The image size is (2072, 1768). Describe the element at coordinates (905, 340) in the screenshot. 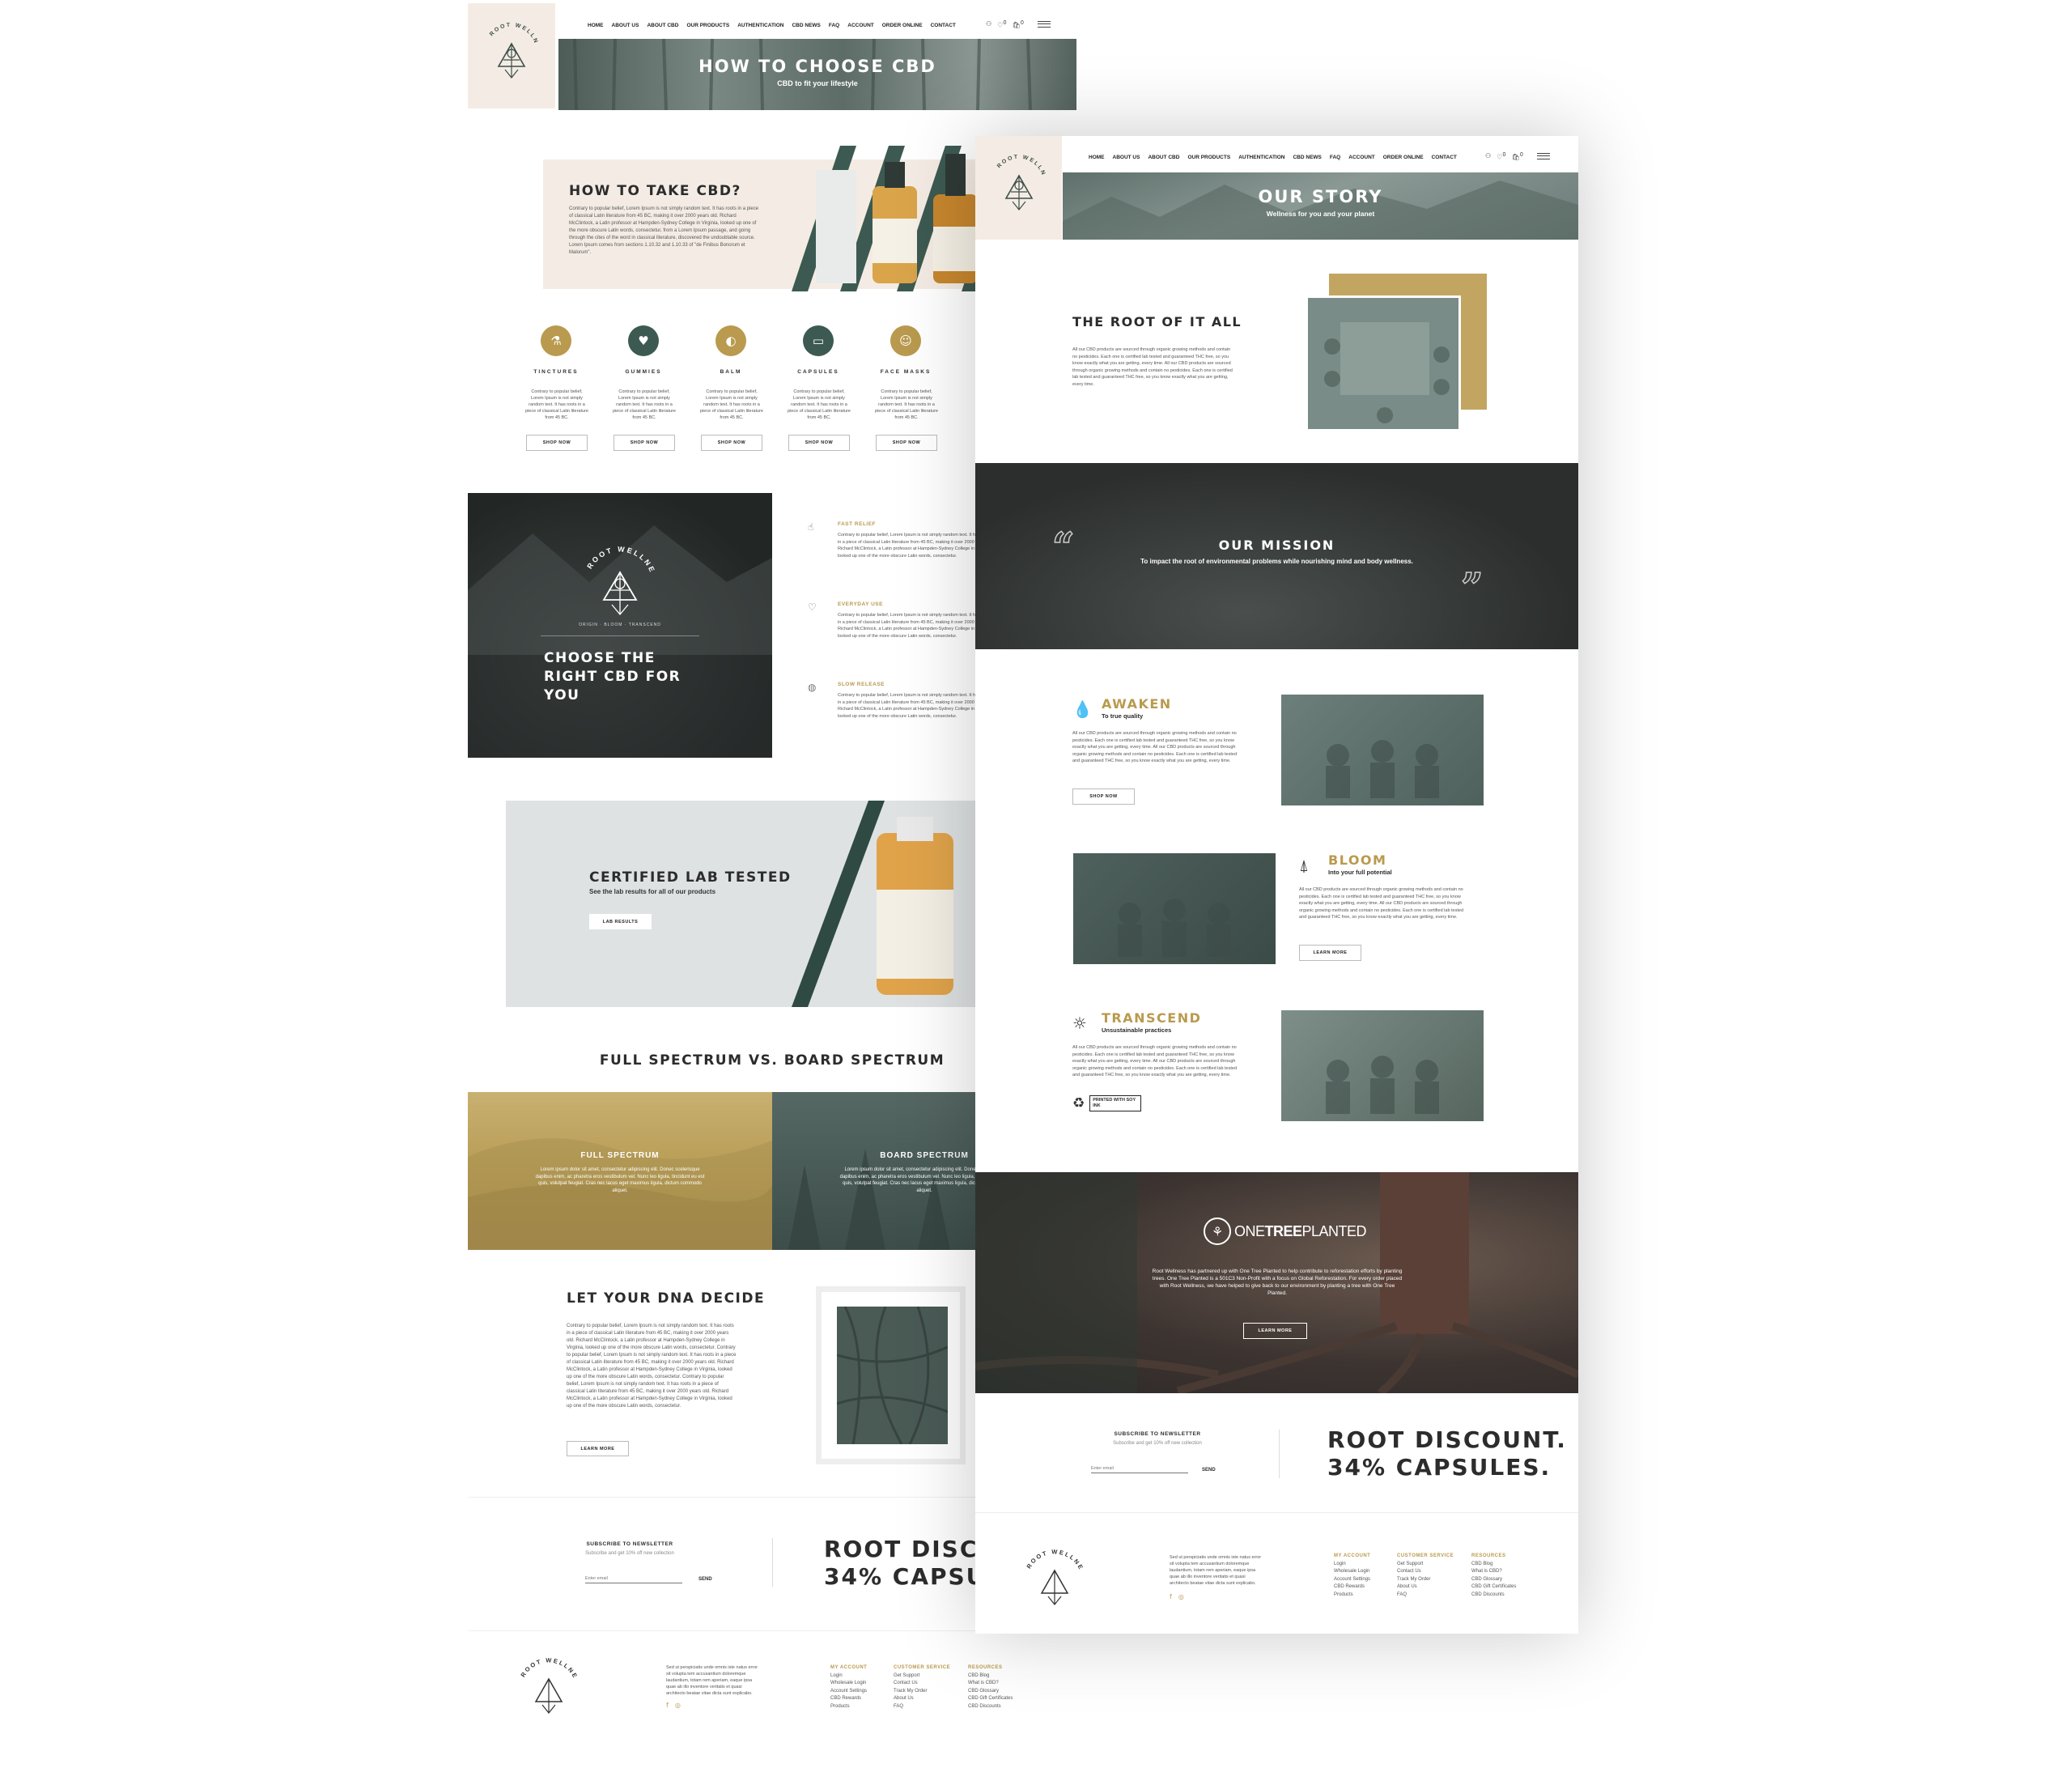

I see `face-mask-icon: ☺` at that location.